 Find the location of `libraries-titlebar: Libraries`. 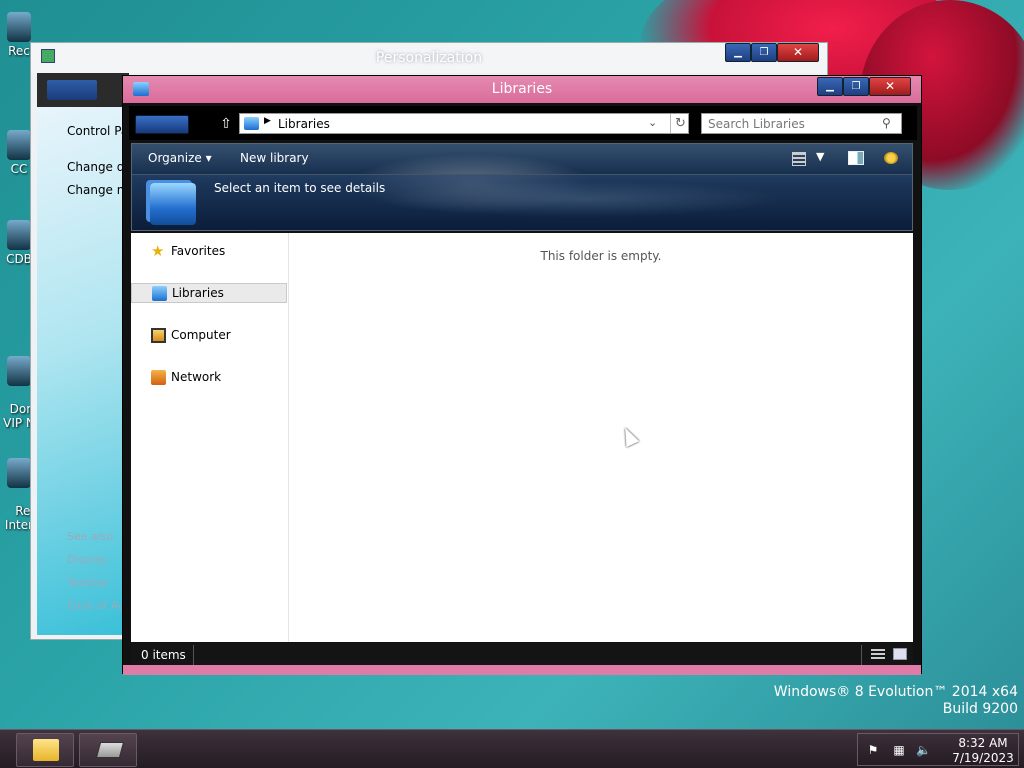

libraries-titlebar: Libraries is located at coordinates (522, 89).